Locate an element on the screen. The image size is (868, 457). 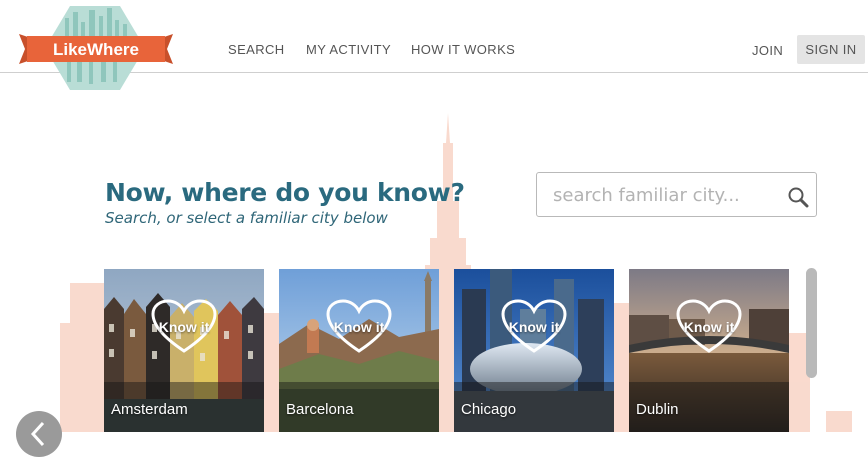
city-card-barcelona: Know it Barcelona is located at coordinates (359, 350).